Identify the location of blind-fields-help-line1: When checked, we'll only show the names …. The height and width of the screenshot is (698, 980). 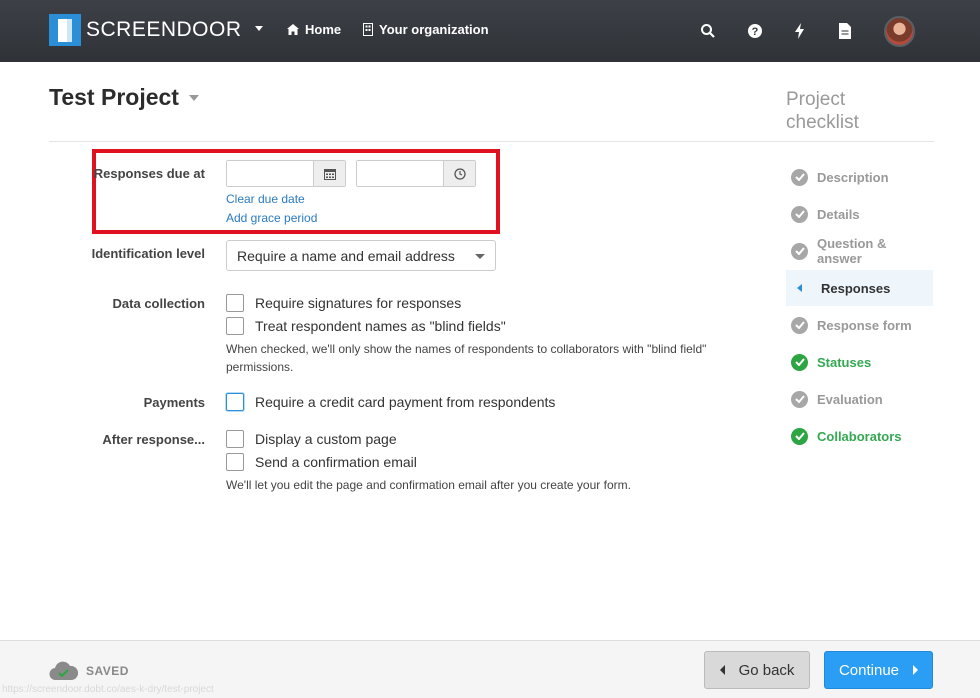
(466, 349).